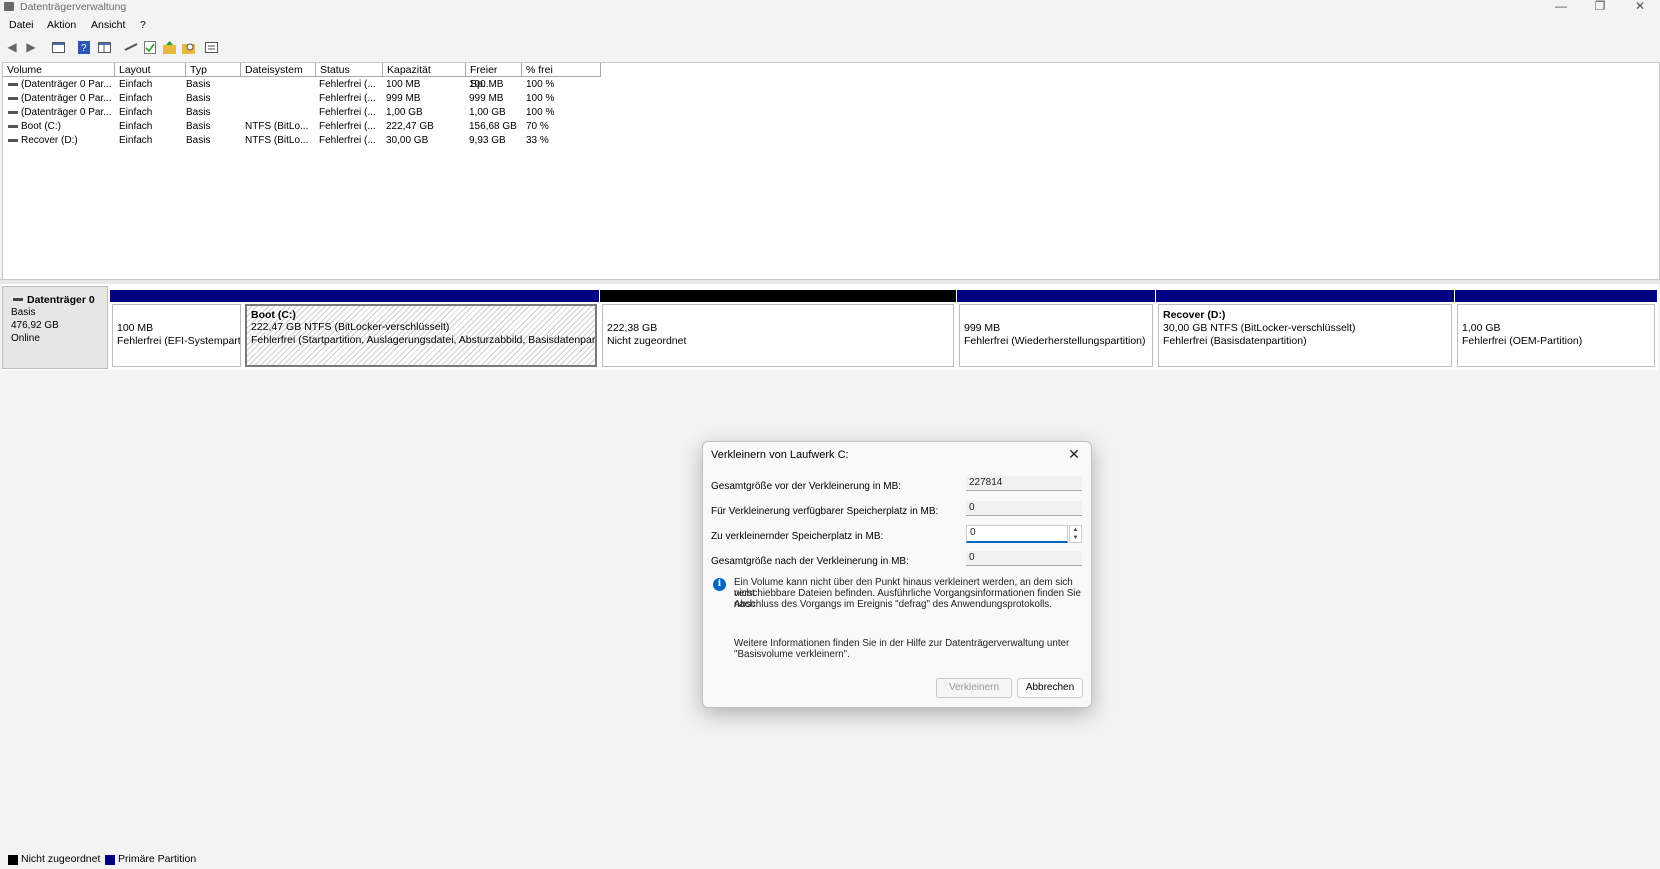  What do you see at coordinates (1600, 7) in the screenshot?
I see `maximize-button: ❐` at bounding box center [1600, 7].